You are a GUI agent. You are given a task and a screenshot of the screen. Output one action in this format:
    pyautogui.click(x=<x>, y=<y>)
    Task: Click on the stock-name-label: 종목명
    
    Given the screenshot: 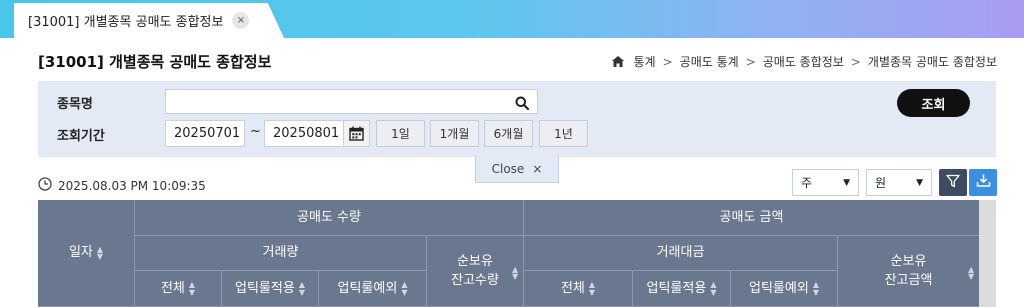 What is the action you would take?
    pyautogui.click(x=75, y=104)
    